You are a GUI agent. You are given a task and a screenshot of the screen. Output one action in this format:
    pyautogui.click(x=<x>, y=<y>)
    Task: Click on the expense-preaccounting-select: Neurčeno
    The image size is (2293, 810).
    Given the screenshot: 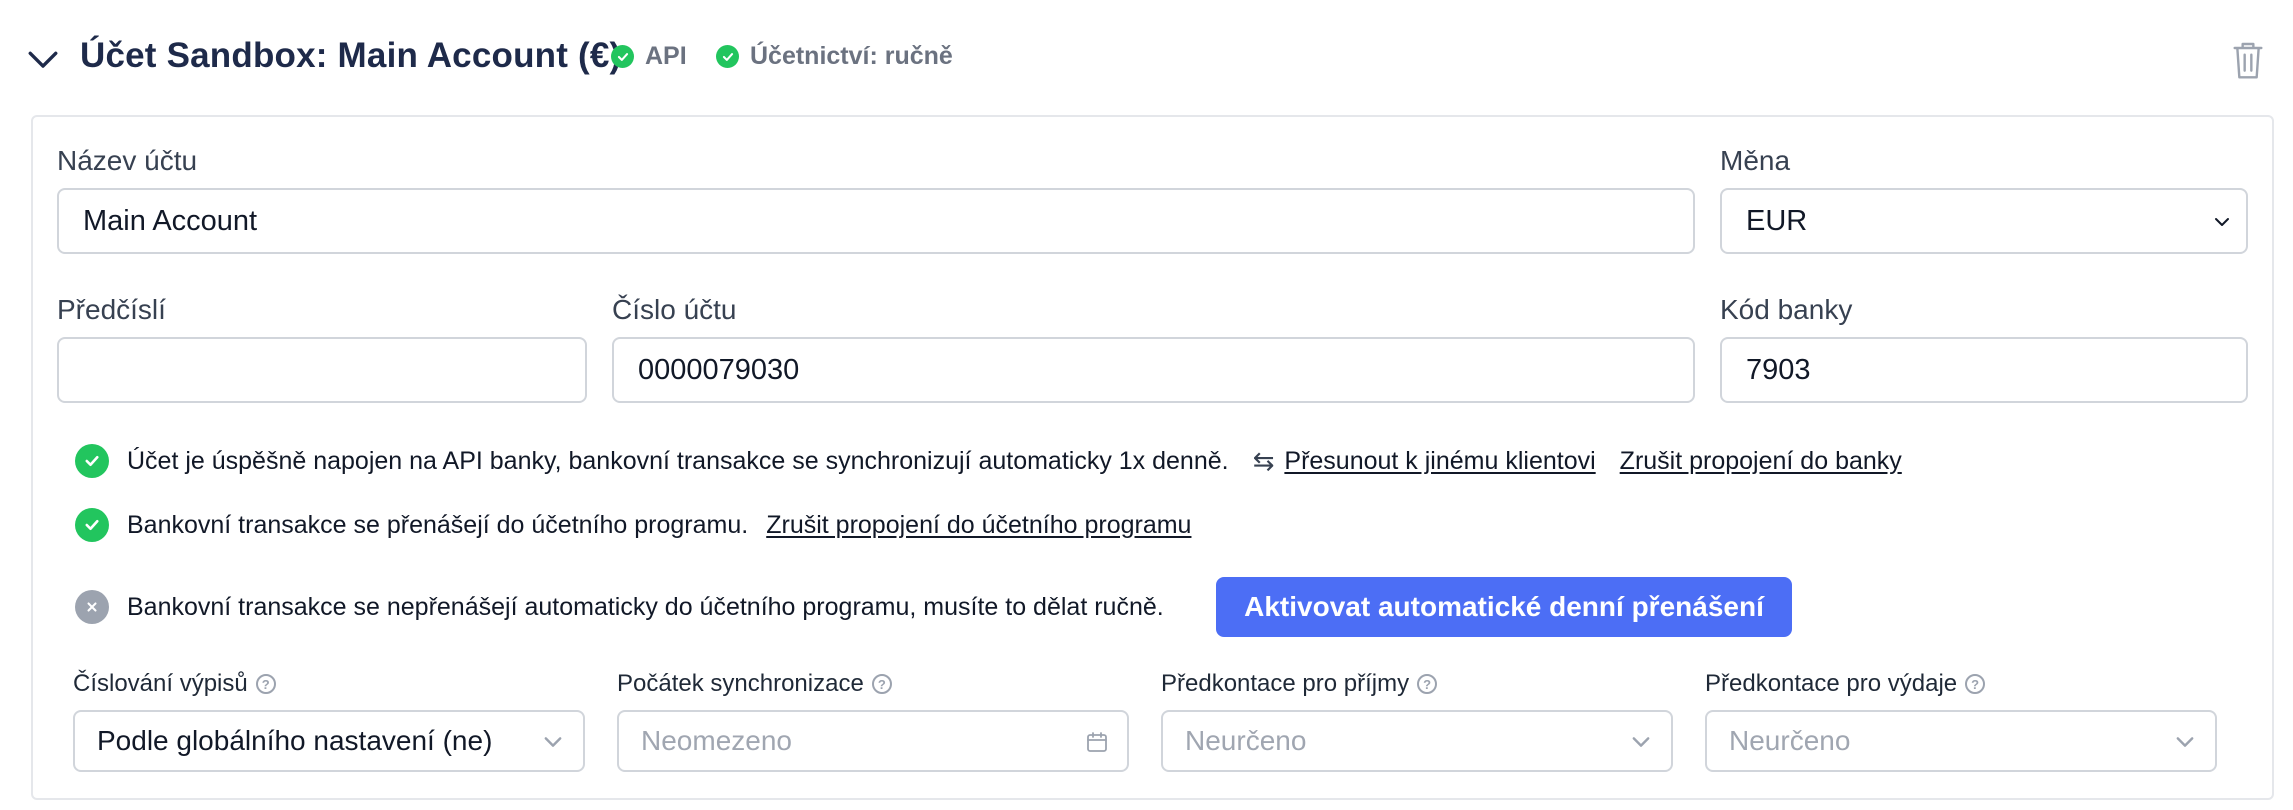 What is the action you would take?
    pyautogui.click(x=1961, y=741)
    